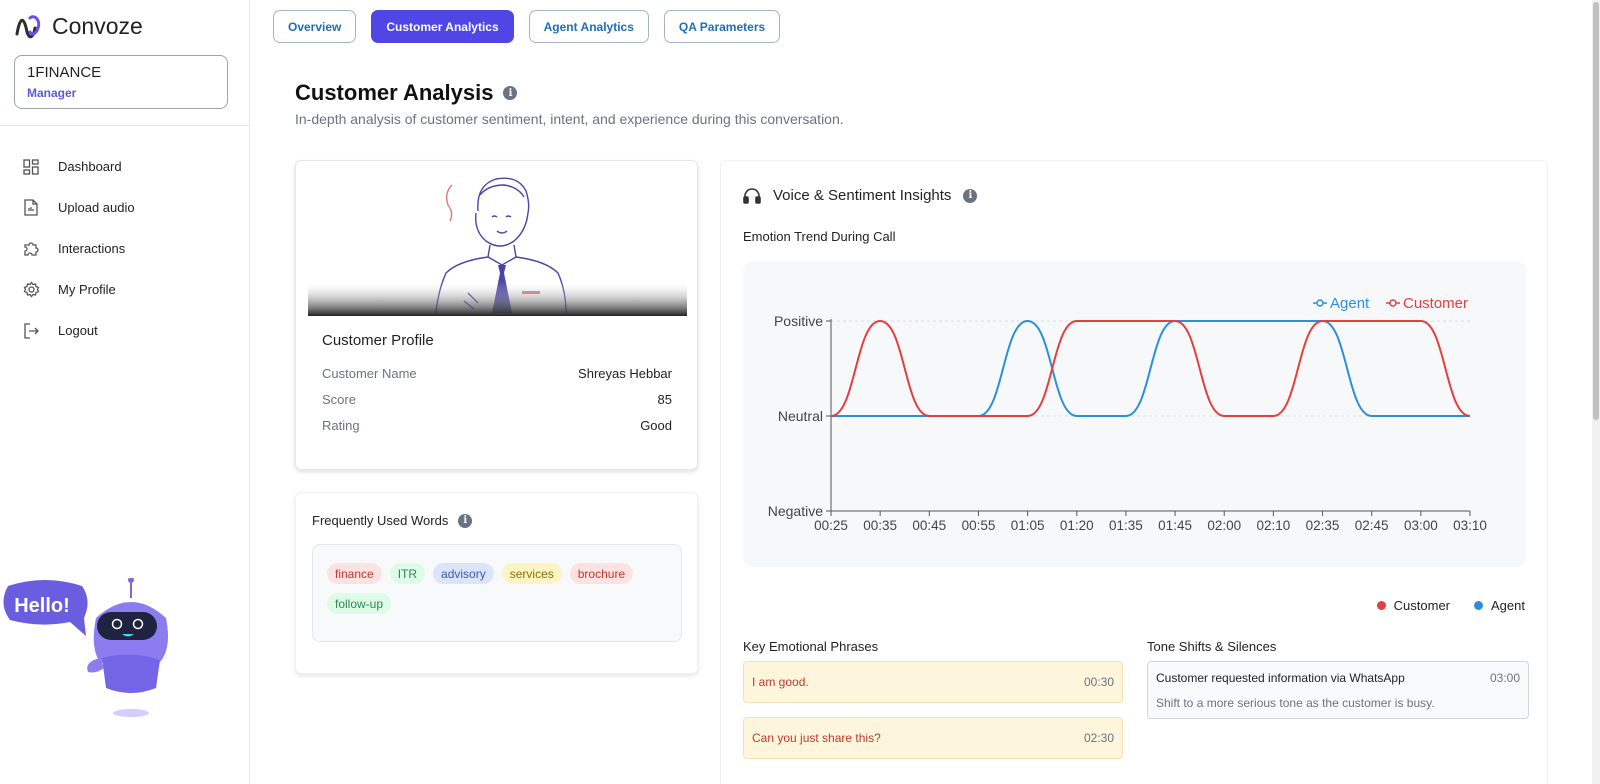 The image size is (1600, 784). I want to click on sidebar-item-label: Interactions, so click(92, 248).